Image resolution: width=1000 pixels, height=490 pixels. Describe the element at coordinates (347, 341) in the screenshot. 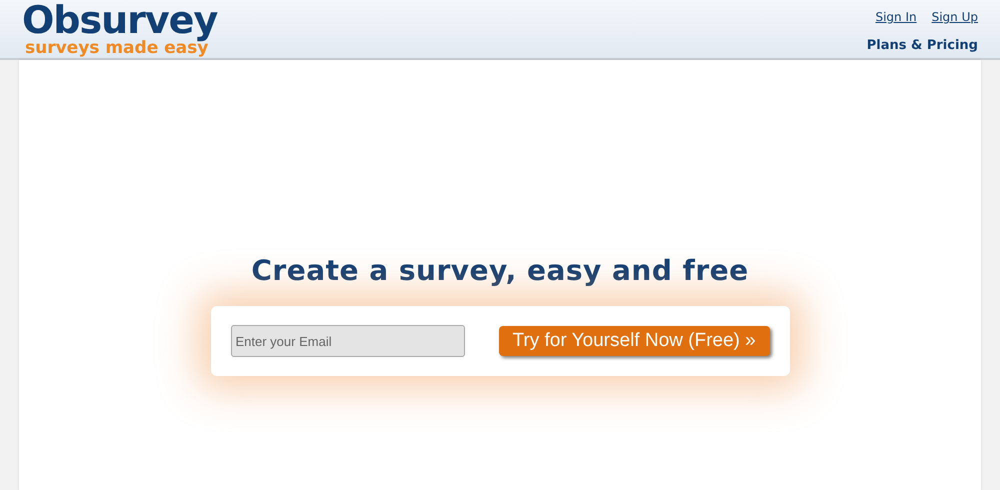

I see `email-field: Enter your Email` at that location.